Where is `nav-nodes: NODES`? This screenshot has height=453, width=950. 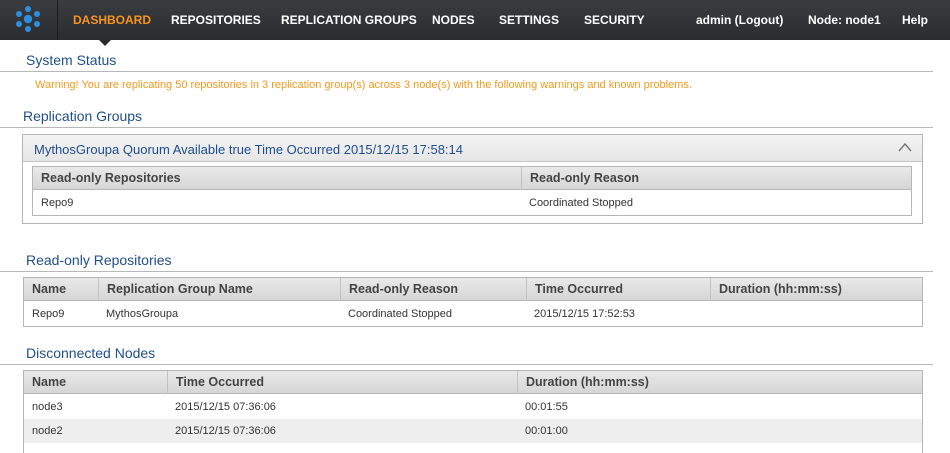 nav-nodes: NODES is located at coordinates (453, 20).